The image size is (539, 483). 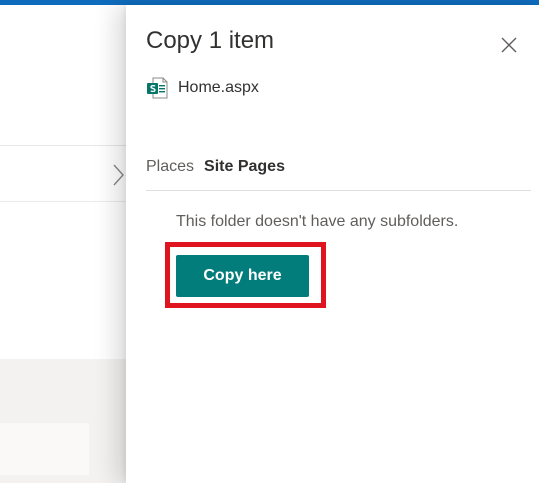 What do you see at coordinates (244, 166) in the screenshot?
I see `breadcrumb-current: Site Pages` at bounding box center [244, 166].